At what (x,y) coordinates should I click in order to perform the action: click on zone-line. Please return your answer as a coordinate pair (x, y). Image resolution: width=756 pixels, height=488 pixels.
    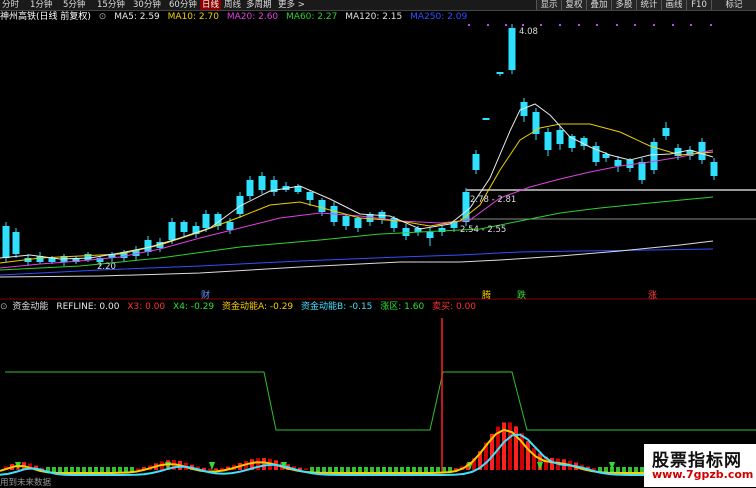
    Looking at the image, I should click on (380, 401).